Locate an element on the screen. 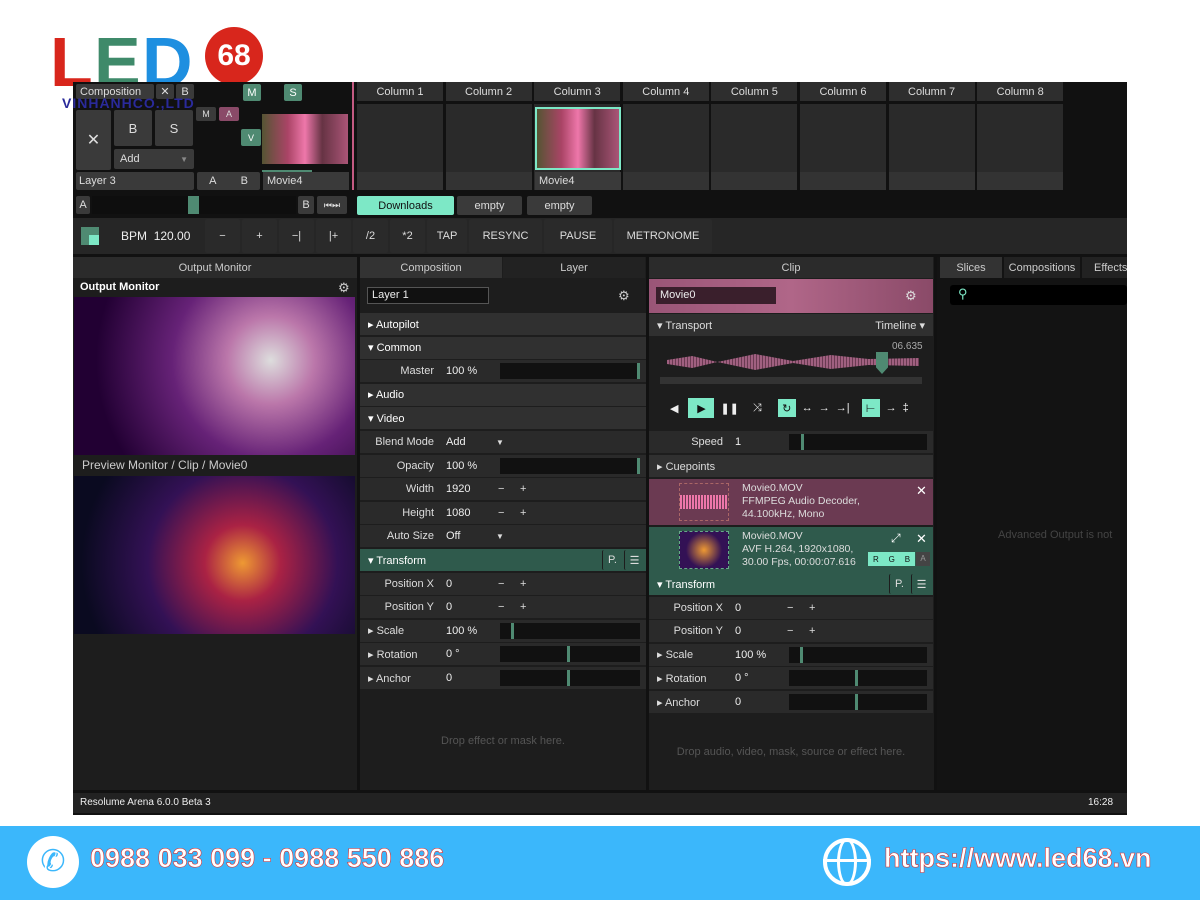 This screenshot has width=1200, height=900. expand-icon: ⤢ is located at coordinates (896, 538).